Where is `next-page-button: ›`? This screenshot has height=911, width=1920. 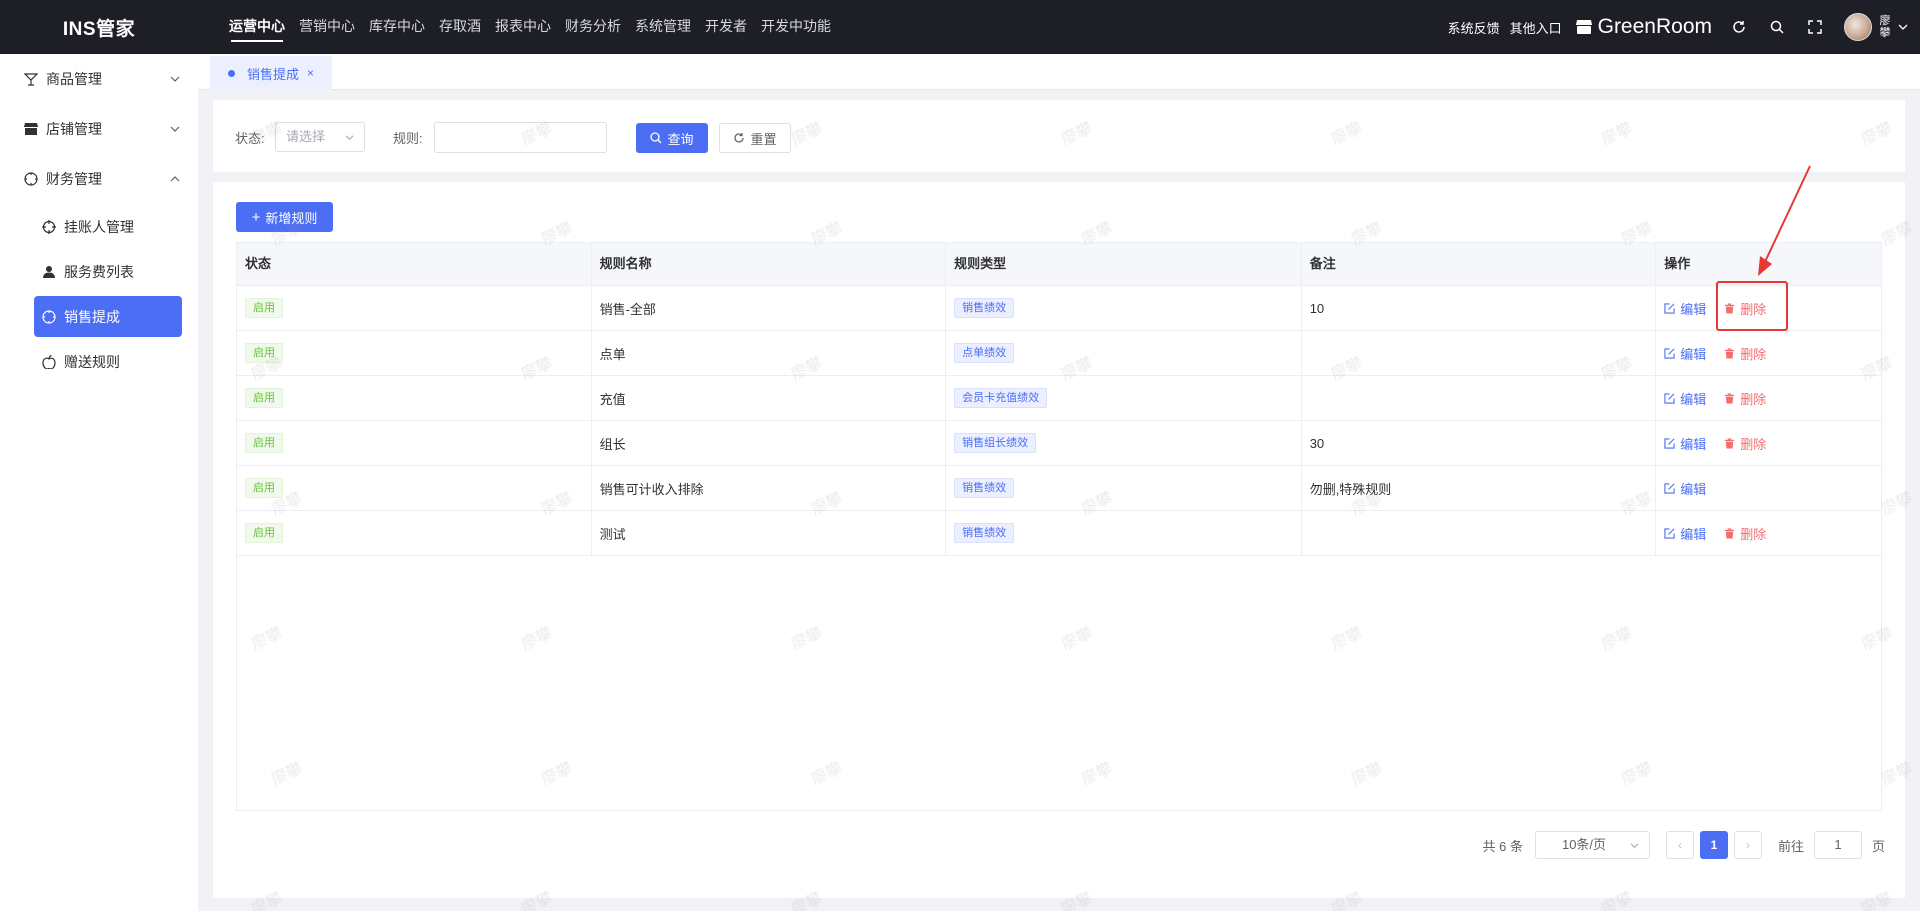 next-page-button: › is located at coordinates (1747, 845).